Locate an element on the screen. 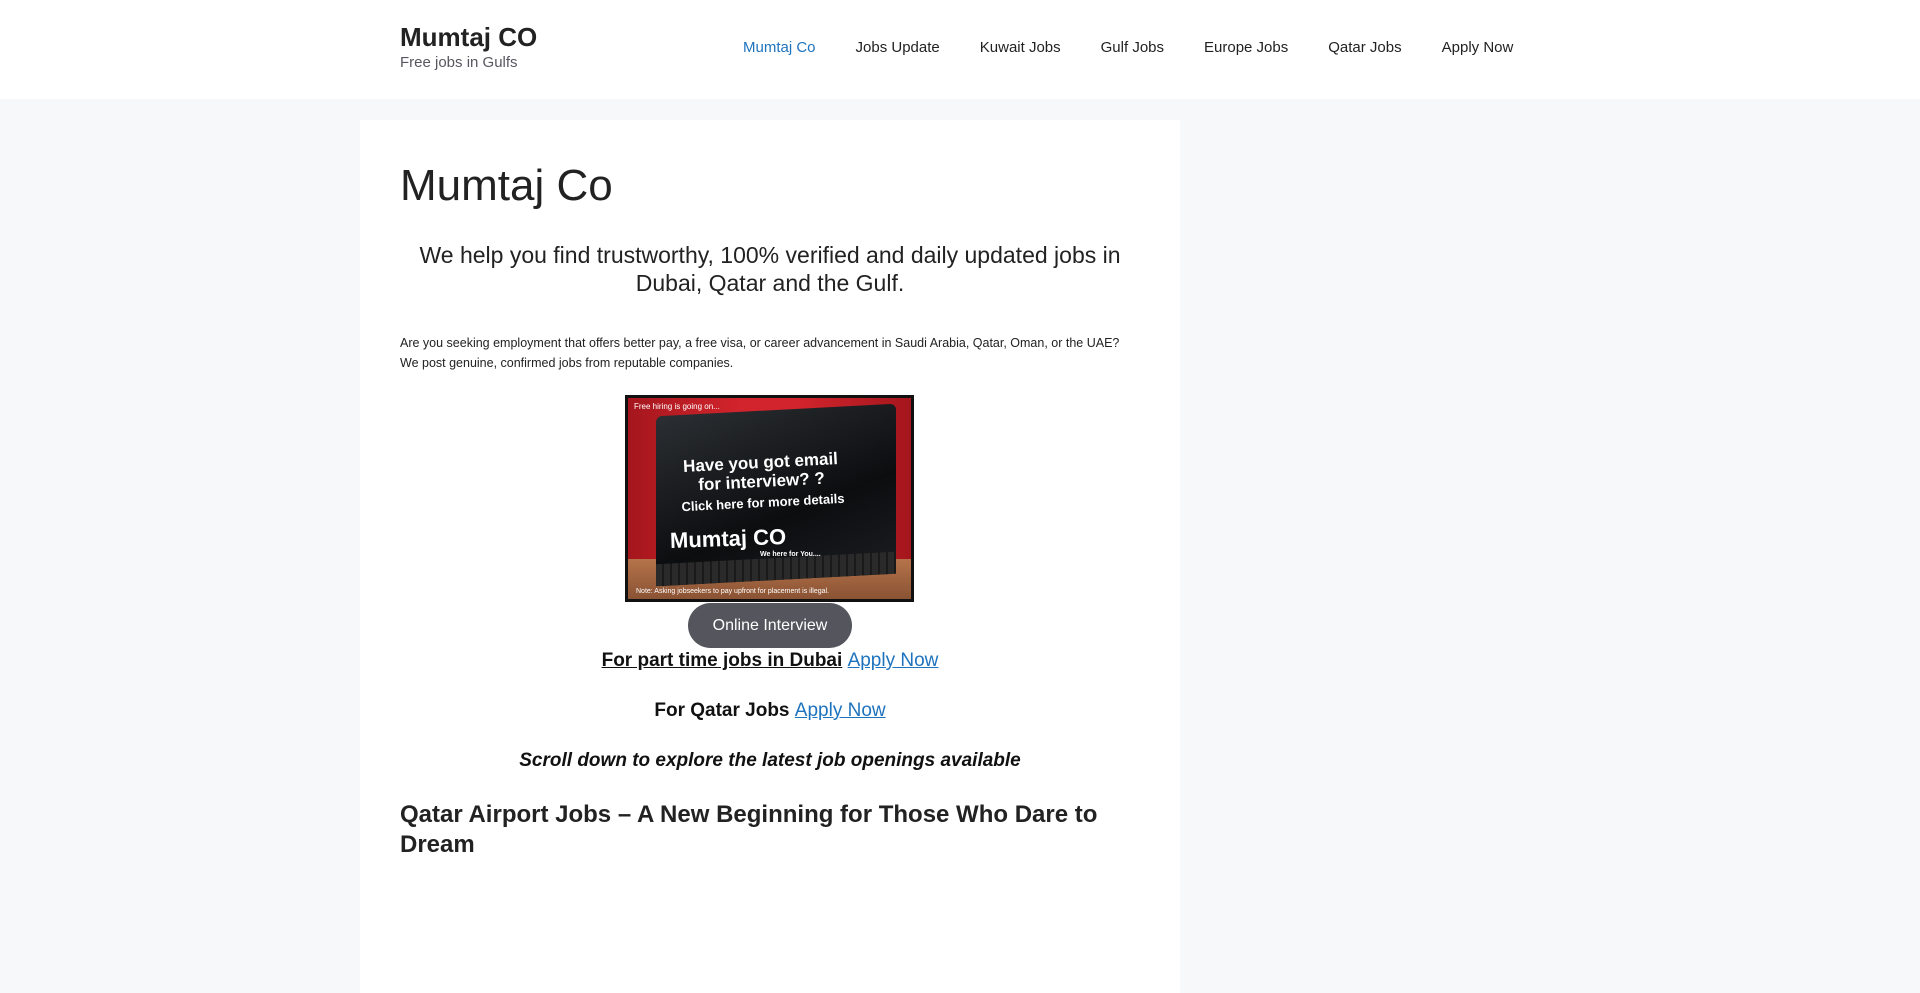 This screenshot has height=993, width=1920. part-time-jobs-label: For part time jobs in Dubai is located at coordinates (722, 660).